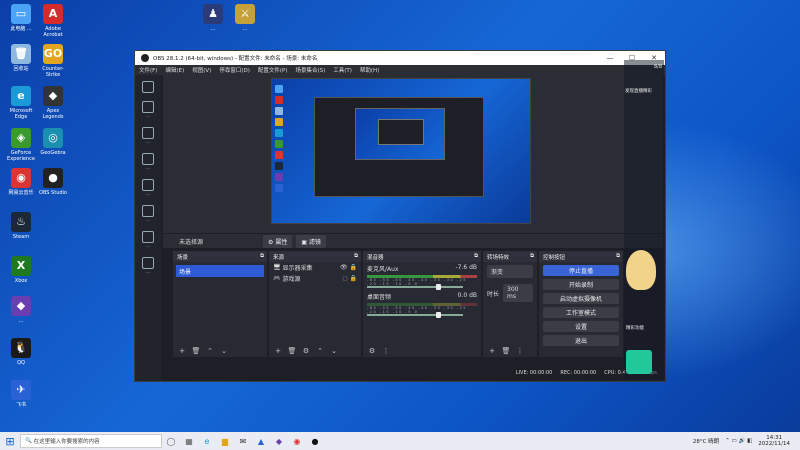 This screenshot has width=800, height=450. What do you see at coordinates (369, 70) in the screenshot?
I see `menu-help: 帮助(H)` at bounding box center [369, 70].